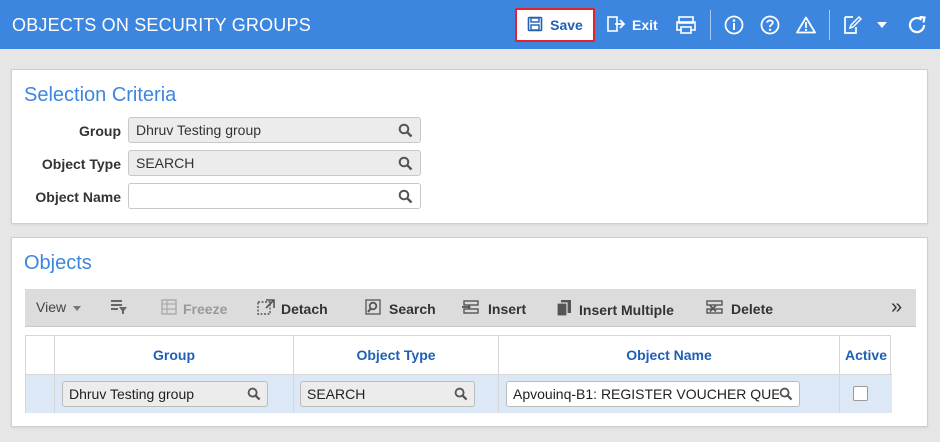 Image resolution: width=940 pixels, height=442 pixels. I want to click on print-icon, so click(686, 25).